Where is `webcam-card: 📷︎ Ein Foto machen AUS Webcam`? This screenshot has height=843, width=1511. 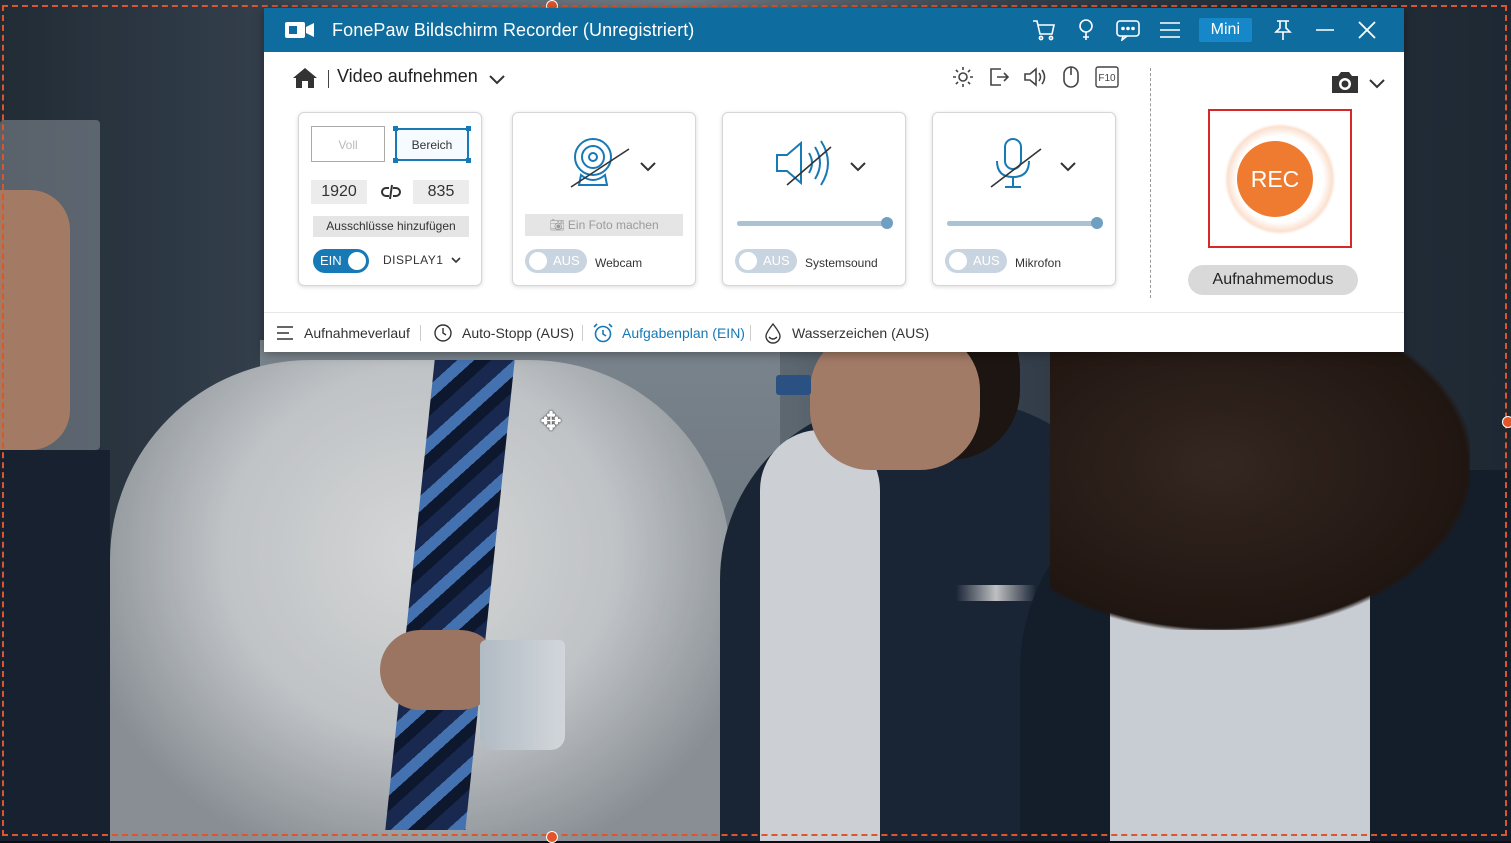
webcam-card: 📷︎ Ein Foto machen AUS Webcam is located at coordinates (604, 199).